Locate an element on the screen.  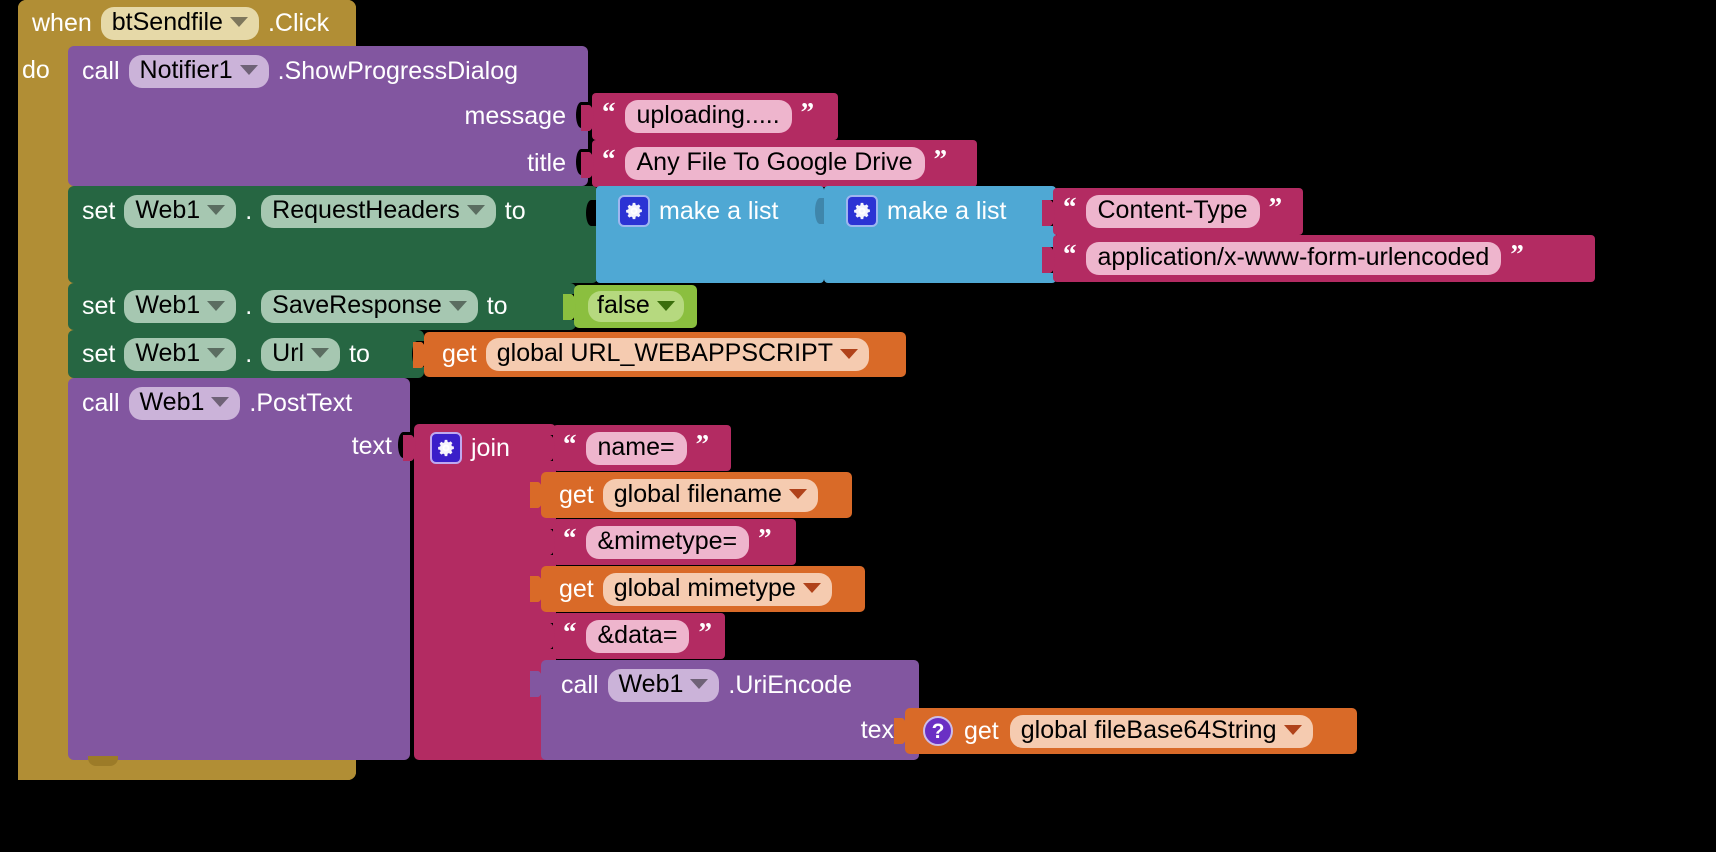
set-save-response-row: set Web1 . SaveResponse to is located at coordinates (322, 306).